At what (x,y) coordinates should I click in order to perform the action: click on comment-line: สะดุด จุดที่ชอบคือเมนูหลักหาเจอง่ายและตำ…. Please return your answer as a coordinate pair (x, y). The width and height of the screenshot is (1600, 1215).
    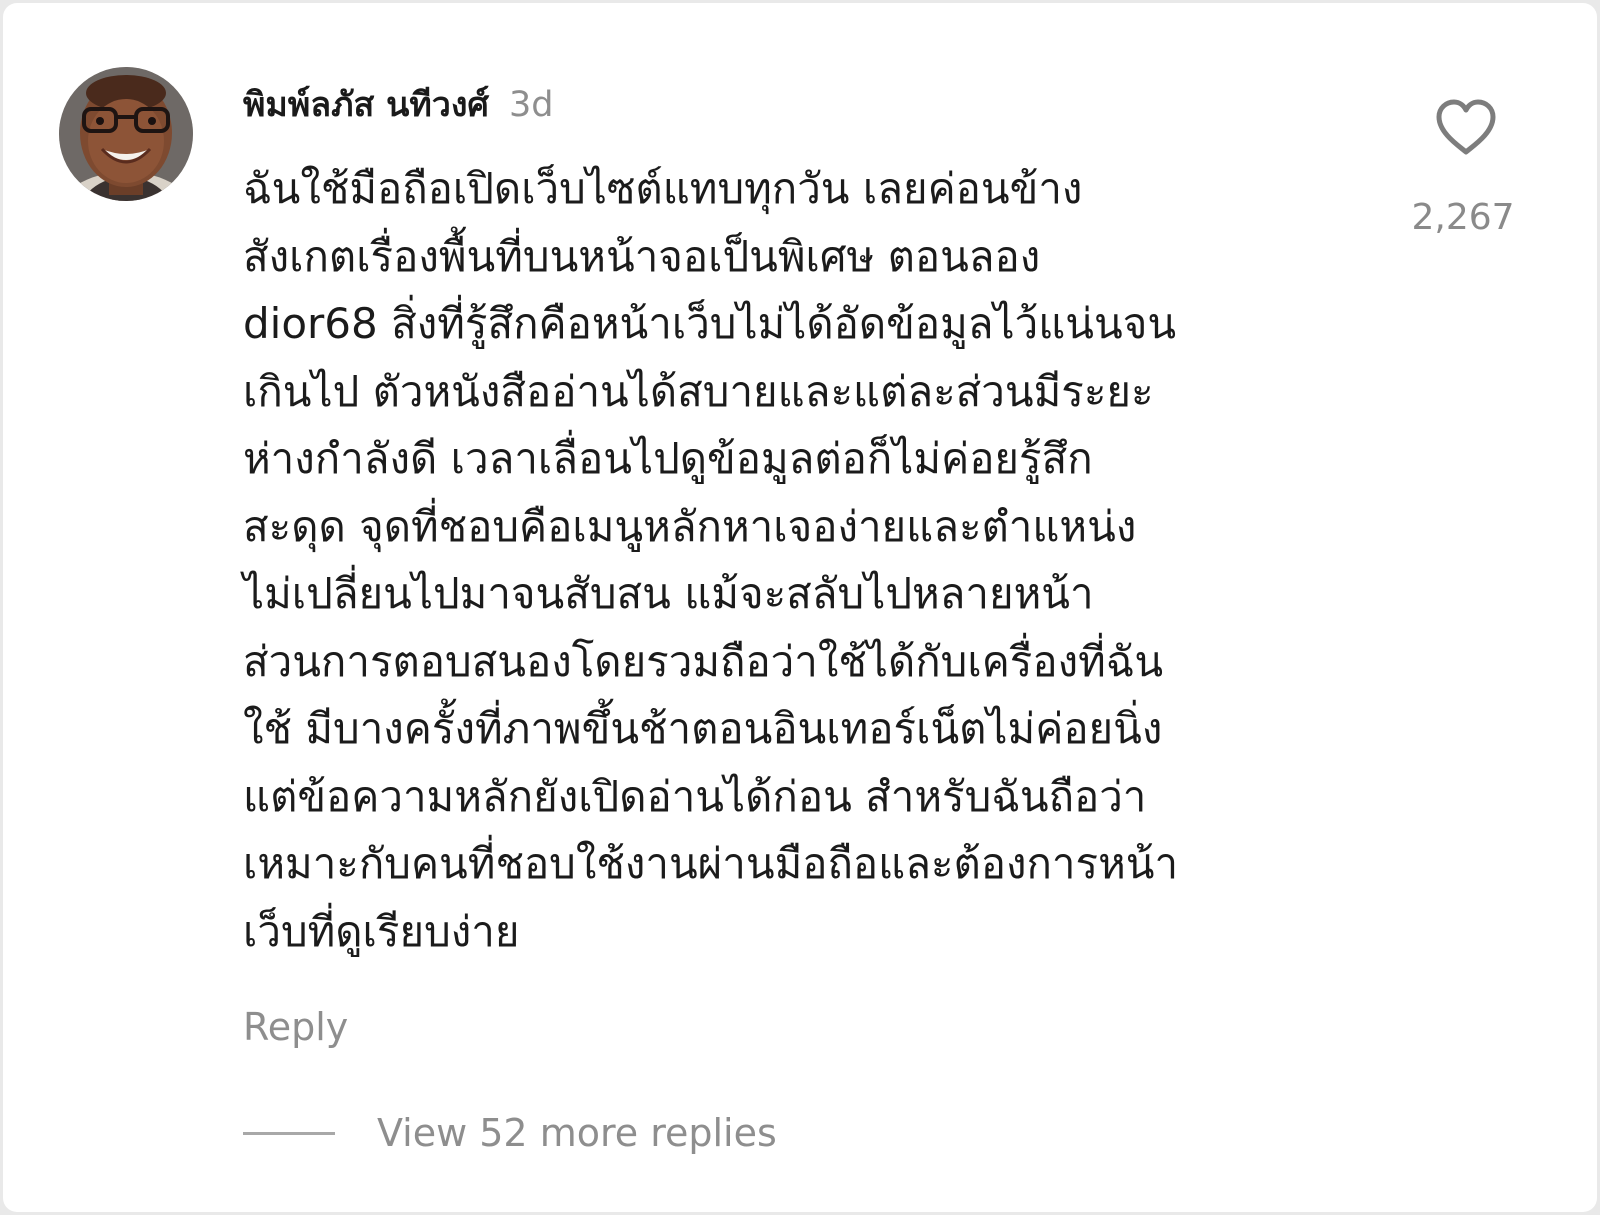
    Looking at the image, I should click on (690, 526).